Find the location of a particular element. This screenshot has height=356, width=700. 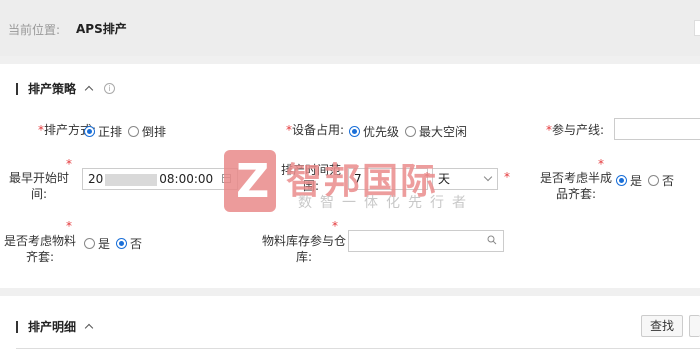

material-option-no: 否 is located at coordinates (129, 243).